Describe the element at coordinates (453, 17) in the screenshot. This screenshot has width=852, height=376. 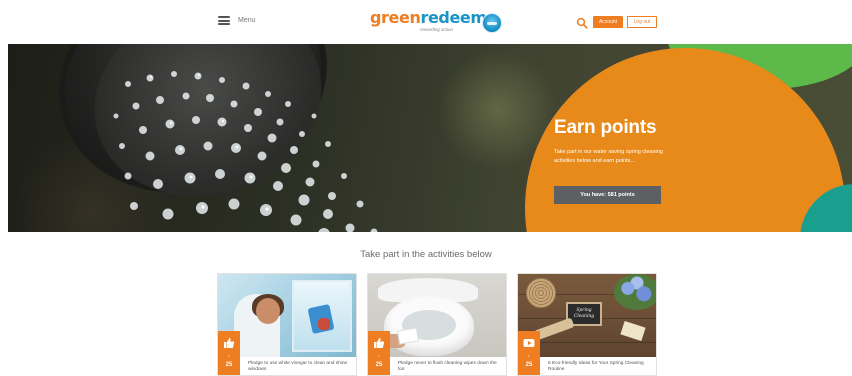
I see `logo-text-redeem: redeem` at that location.